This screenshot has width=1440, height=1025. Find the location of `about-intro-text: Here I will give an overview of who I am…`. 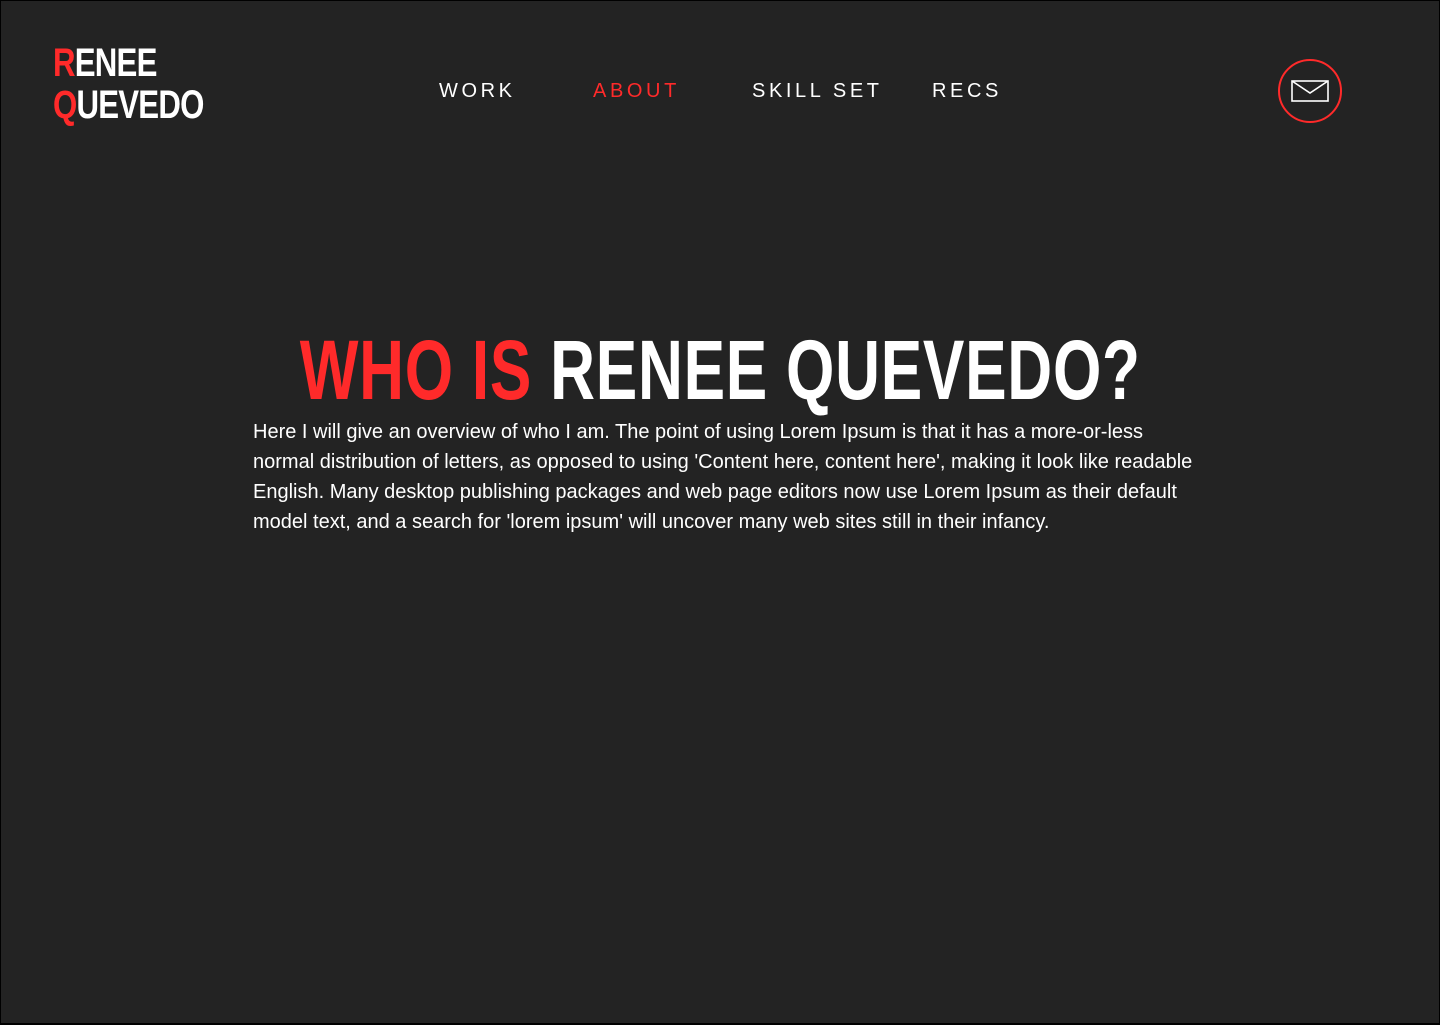

about-intro-text: Here I will give an overview of who I am… is located at coordinates (723, 477).